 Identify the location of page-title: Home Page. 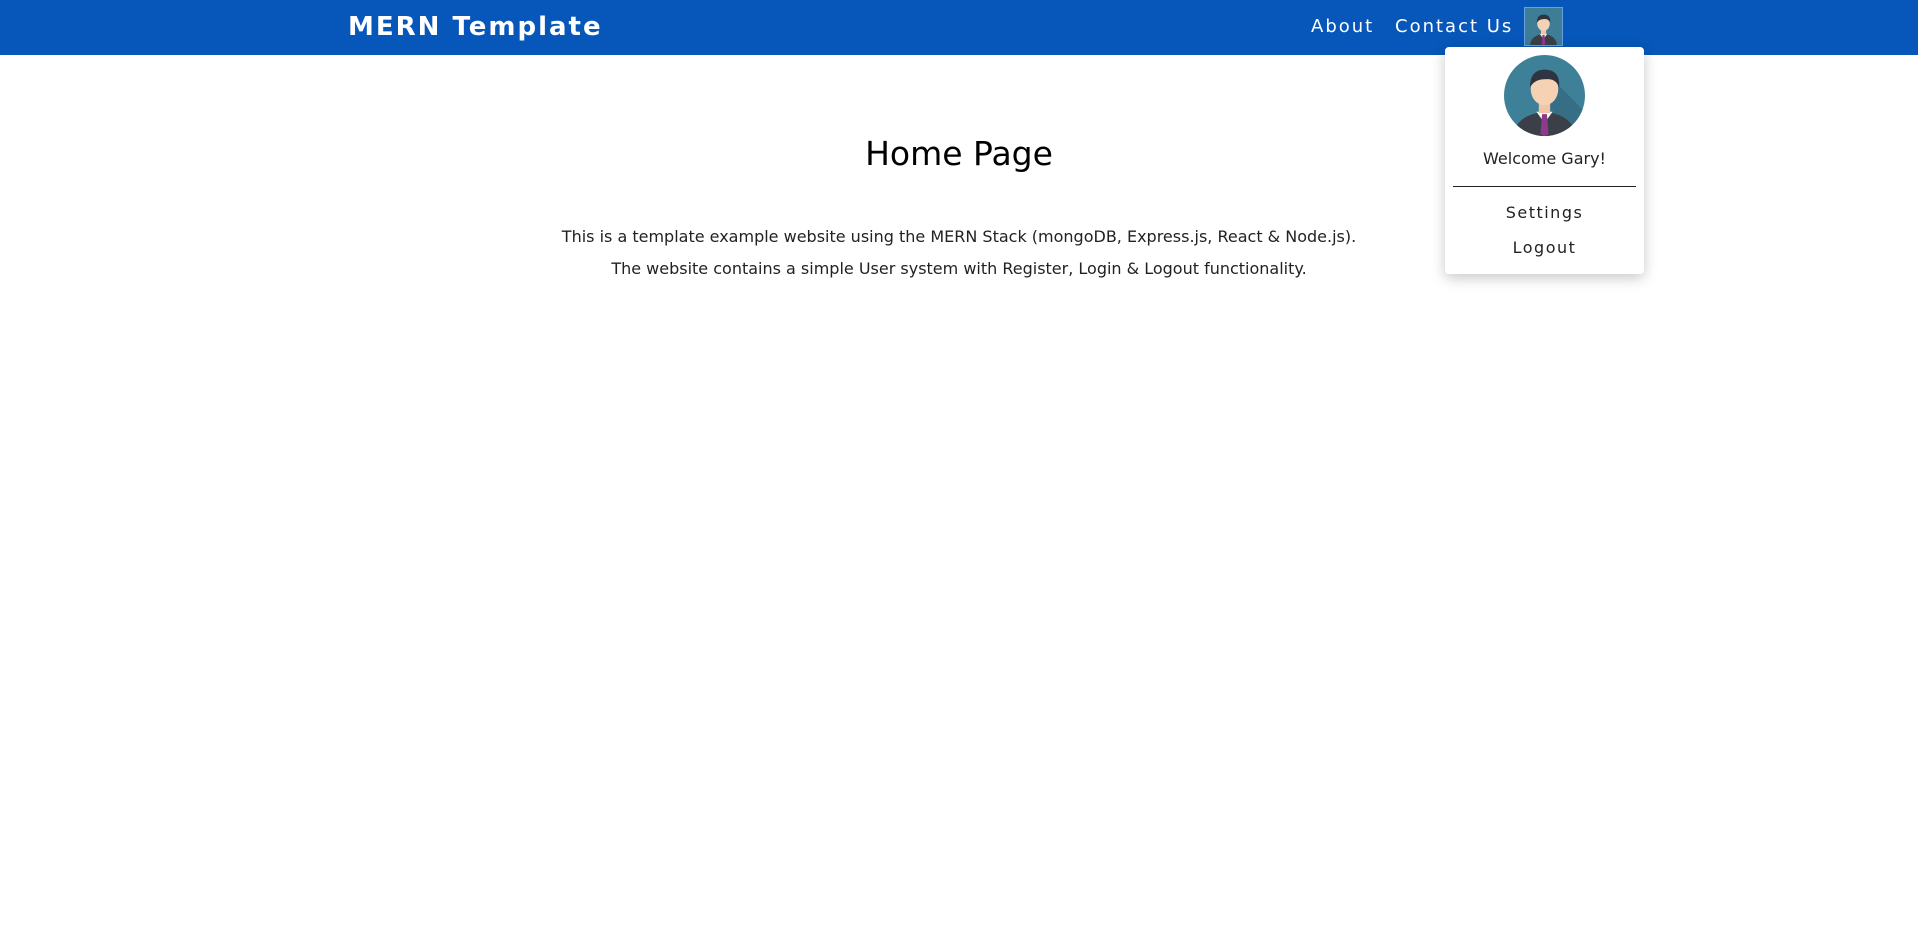
(959, 153).